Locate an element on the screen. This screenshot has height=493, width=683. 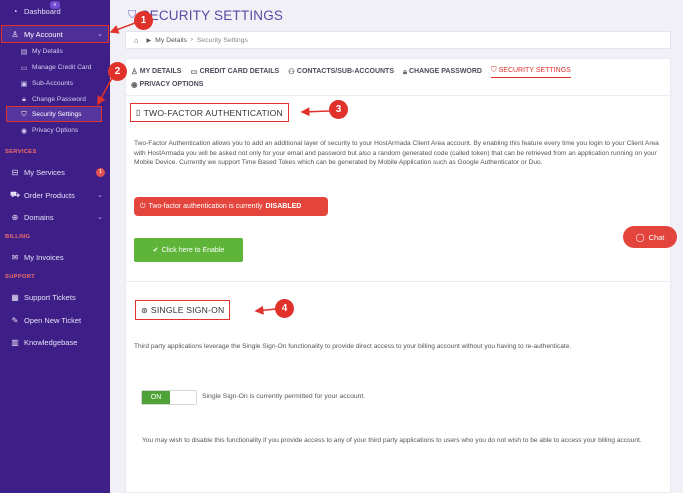
dashboard-icon: ◔ is located at coordinates (15, 11).